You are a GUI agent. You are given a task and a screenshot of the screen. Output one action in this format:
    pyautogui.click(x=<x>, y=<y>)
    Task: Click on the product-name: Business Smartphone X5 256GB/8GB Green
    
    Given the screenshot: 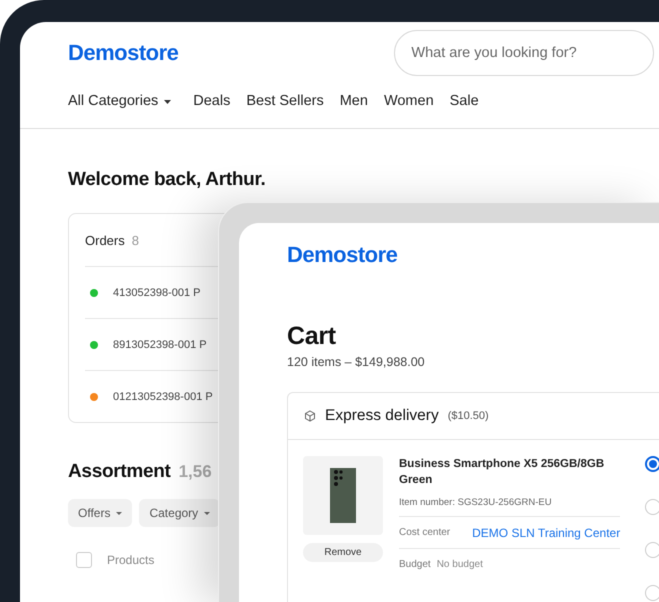 What is the action you would take?
    pyautogui.click(x=502, y=472)
    